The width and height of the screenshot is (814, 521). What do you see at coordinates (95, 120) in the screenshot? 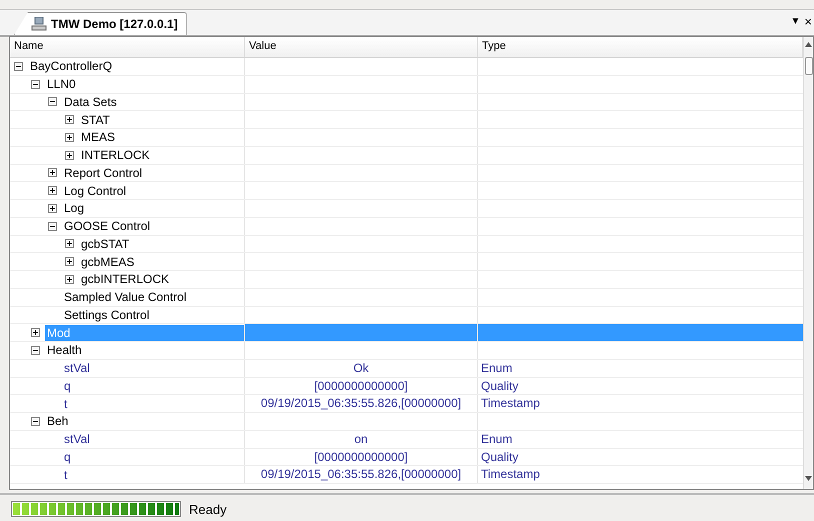
I see `node-name: STAT` at bounding box center [95, 120].